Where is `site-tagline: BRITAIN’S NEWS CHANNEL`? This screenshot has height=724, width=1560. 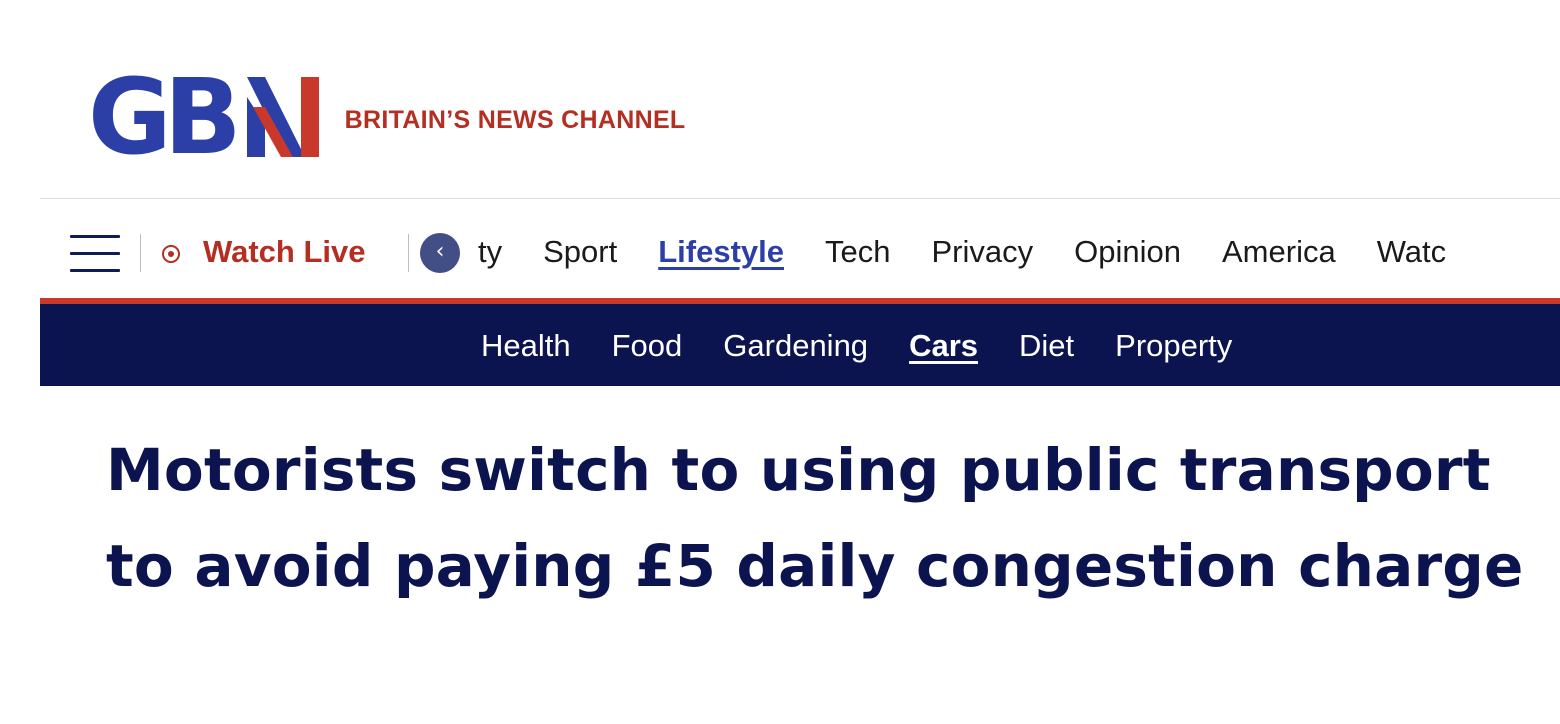 site-tagline: BRITAIN’S NEWS CHANNEL is located at coordinates (515, 119).